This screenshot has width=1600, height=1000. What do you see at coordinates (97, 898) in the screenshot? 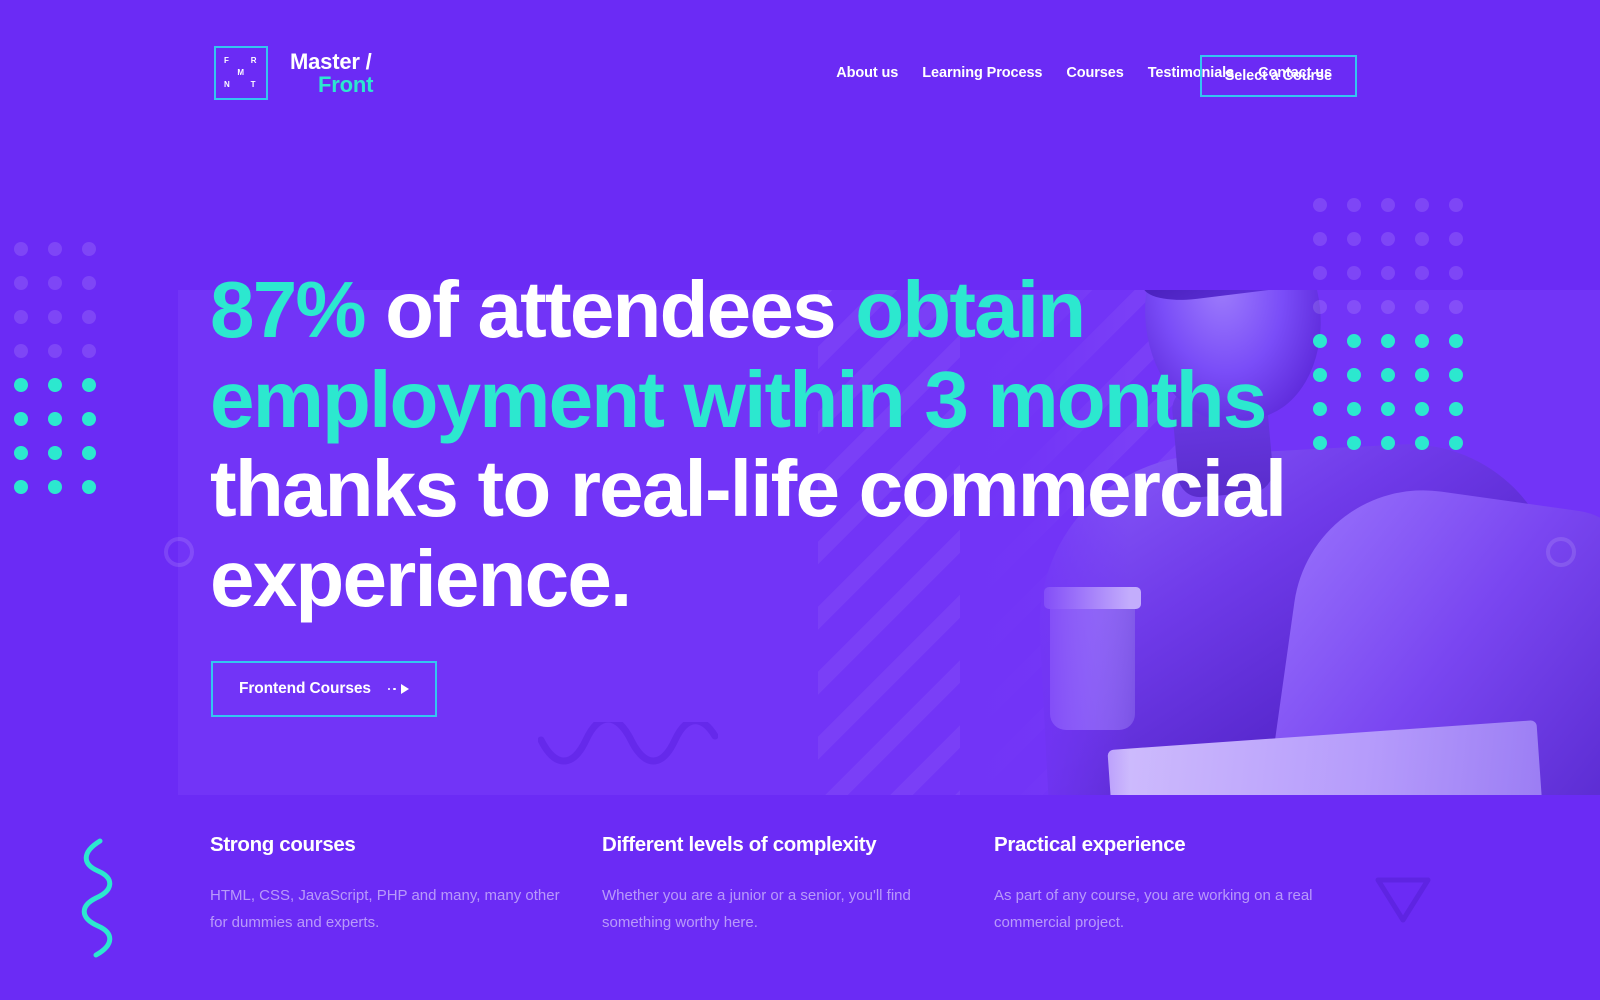
I see `decor-teal-squiggle` at bounding box center [97, 898].